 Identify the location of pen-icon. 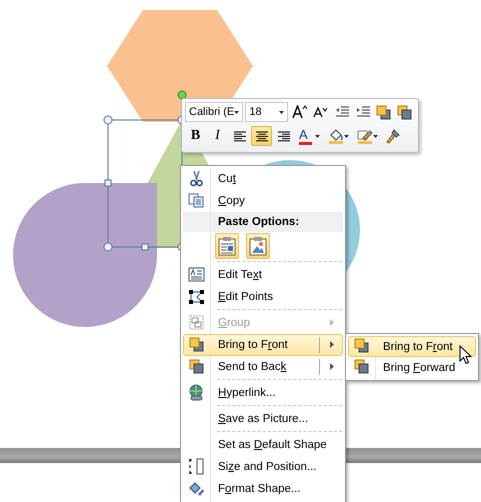
(364, 136).